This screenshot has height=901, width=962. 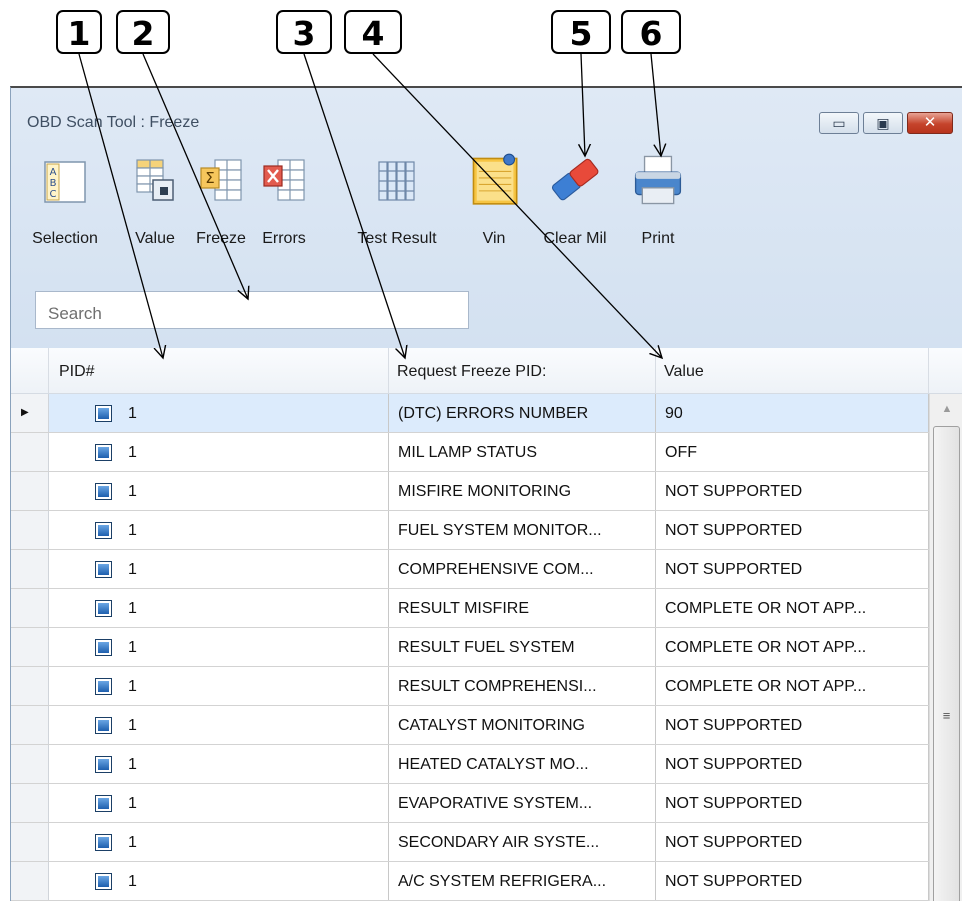 I want to click on table-row: 1 MISFIRE MONITORING NOT SUPPORTED, so click(x=470, y=491).